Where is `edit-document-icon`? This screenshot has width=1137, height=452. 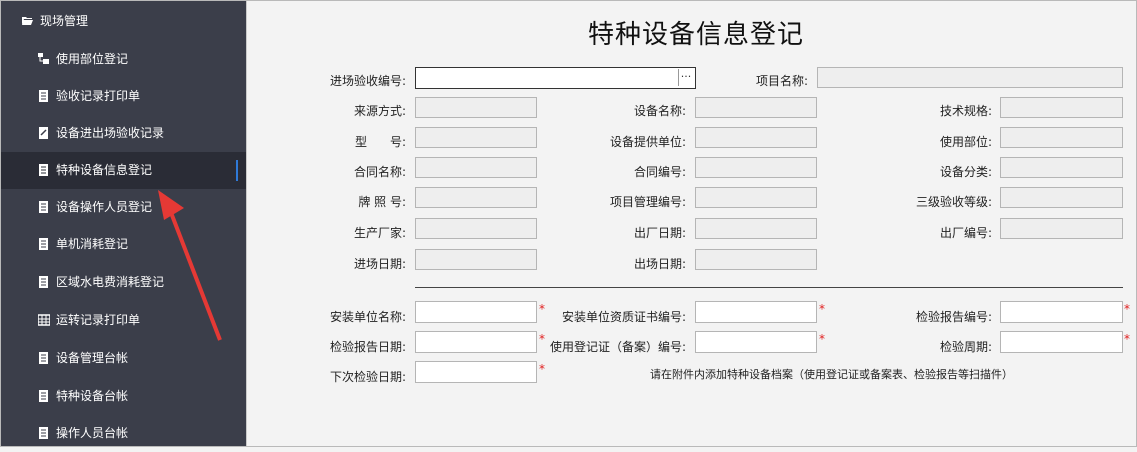 edit-document-icon is located at coordinates (43, 133).